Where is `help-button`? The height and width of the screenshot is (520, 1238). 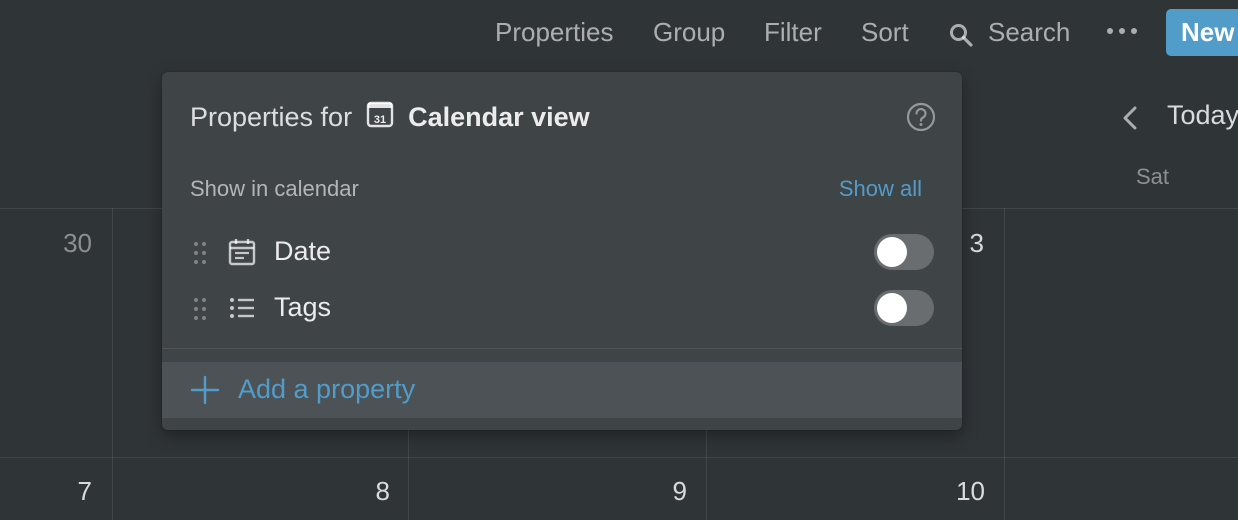 help-button is located at coordinates (921, 119).